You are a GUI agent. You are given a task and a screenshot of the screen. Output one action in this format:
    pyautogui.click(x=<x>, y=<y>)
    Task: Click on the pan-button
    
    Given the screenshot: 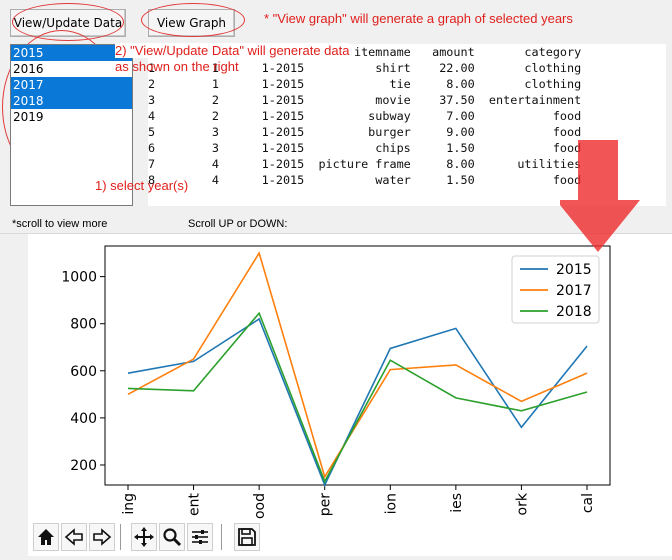 What is the action you would take?
    pyautogui.click(x=144, y=537)
    